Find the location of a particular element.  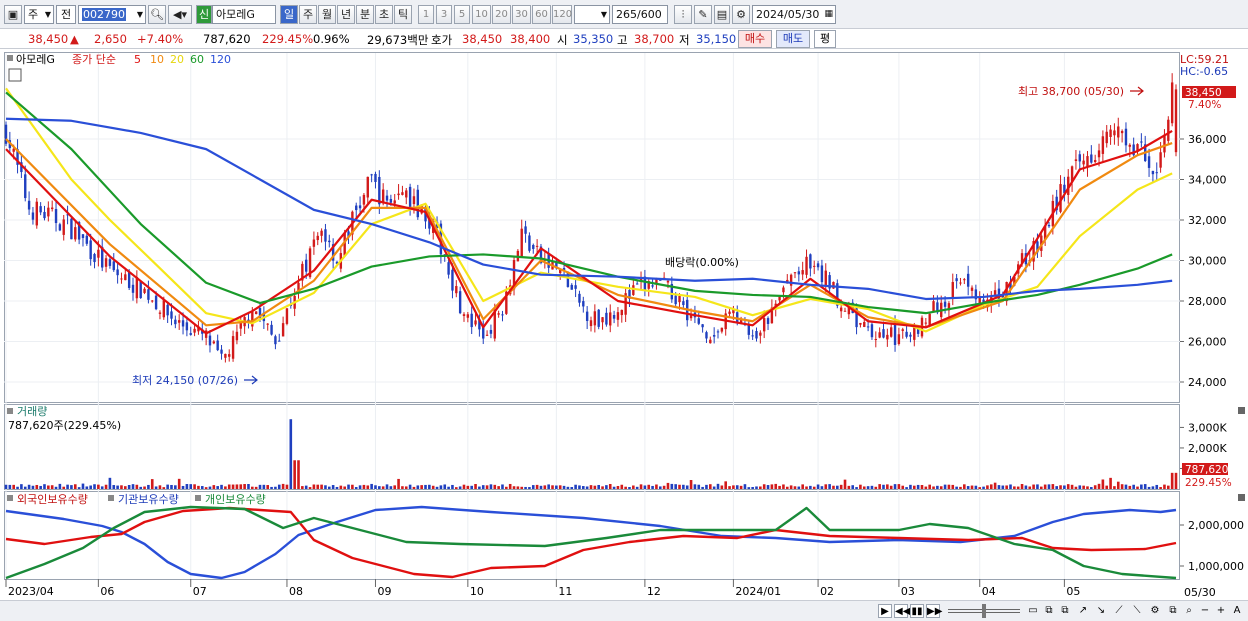

blank-select: ▼ is located at coordinates (592, 14).